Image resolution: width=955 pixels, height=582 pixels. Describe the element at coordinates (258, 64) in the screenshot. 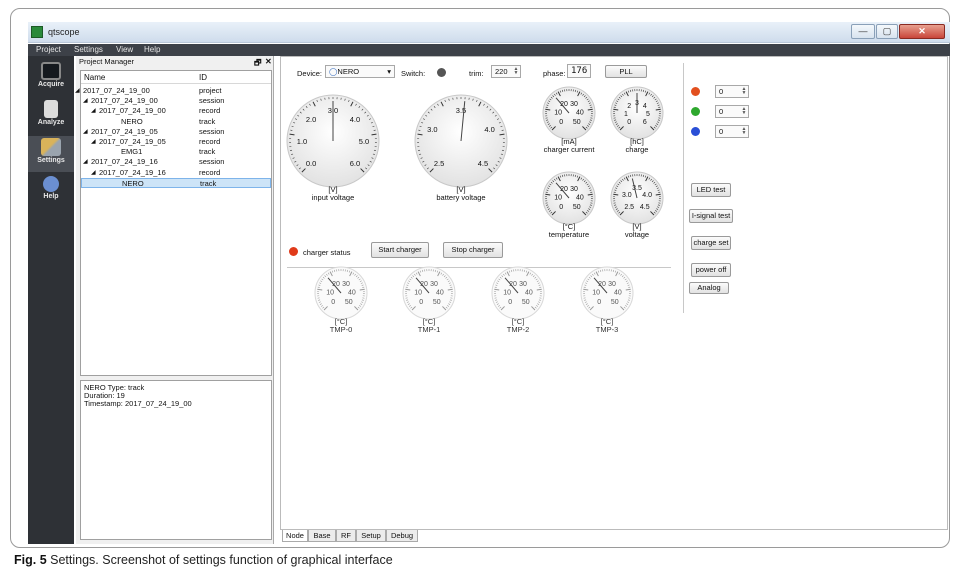

I see `float-panel-icon: 🗗` at that location.